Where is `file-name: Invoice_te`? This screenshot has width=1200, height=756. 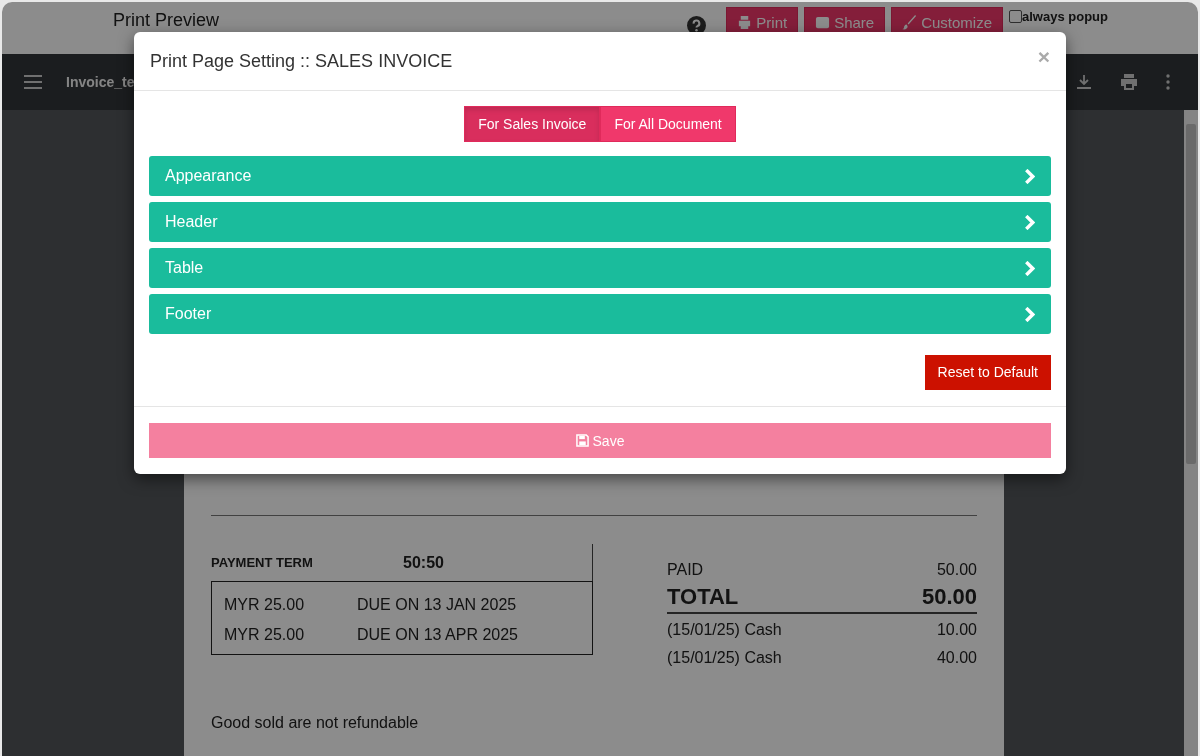
file-name: Invoice_te is located at coordinates (100, 82).